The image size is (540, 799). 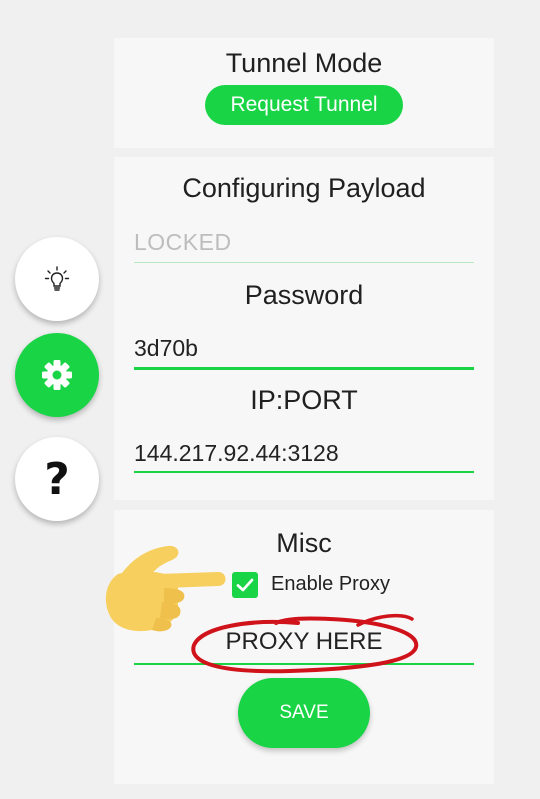 I want to click on help-icon: ?, so click(x=57, y=479).